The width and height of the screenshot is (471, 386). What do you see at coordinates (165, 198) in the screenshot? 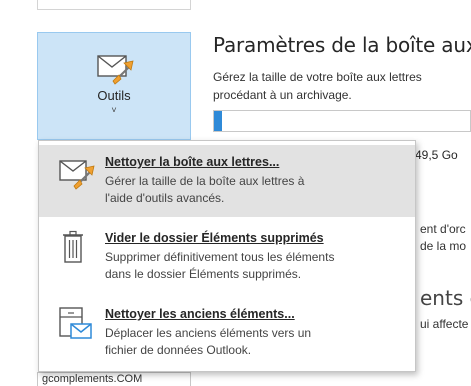
I see `menu-item-description-line2: l'aide d'outils avancés.` at bounding box center [165, 198].